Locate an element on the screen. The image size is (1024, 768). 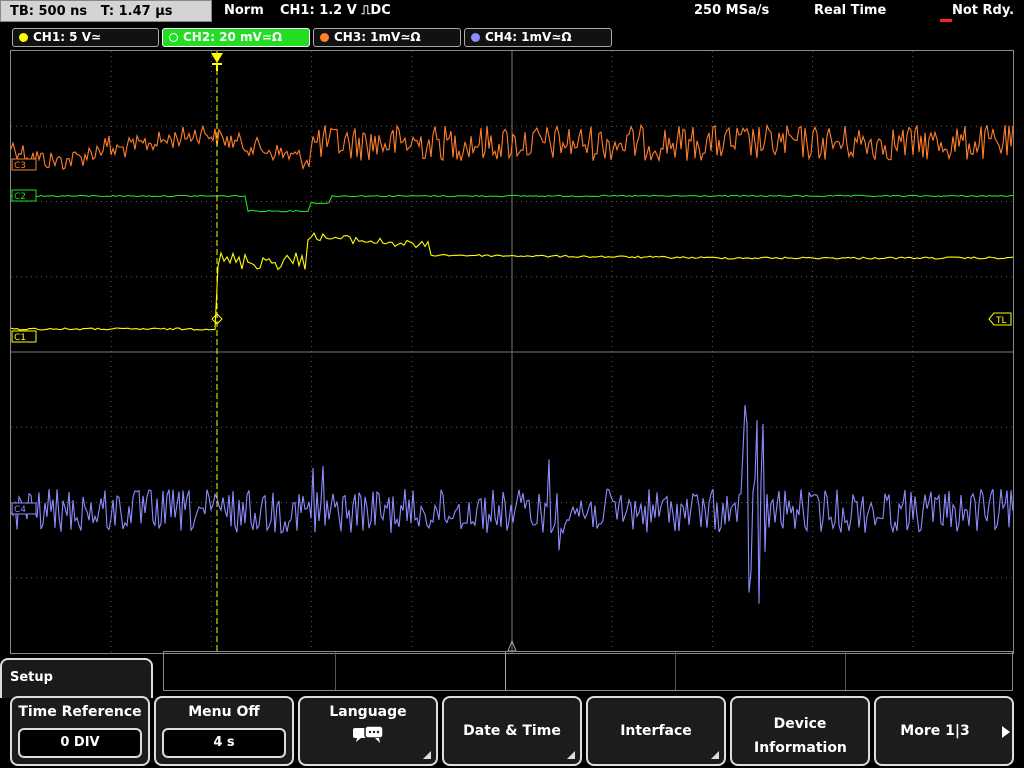
trigger-time-value: T: 1.47 µs is located at coordinates (136, 11).